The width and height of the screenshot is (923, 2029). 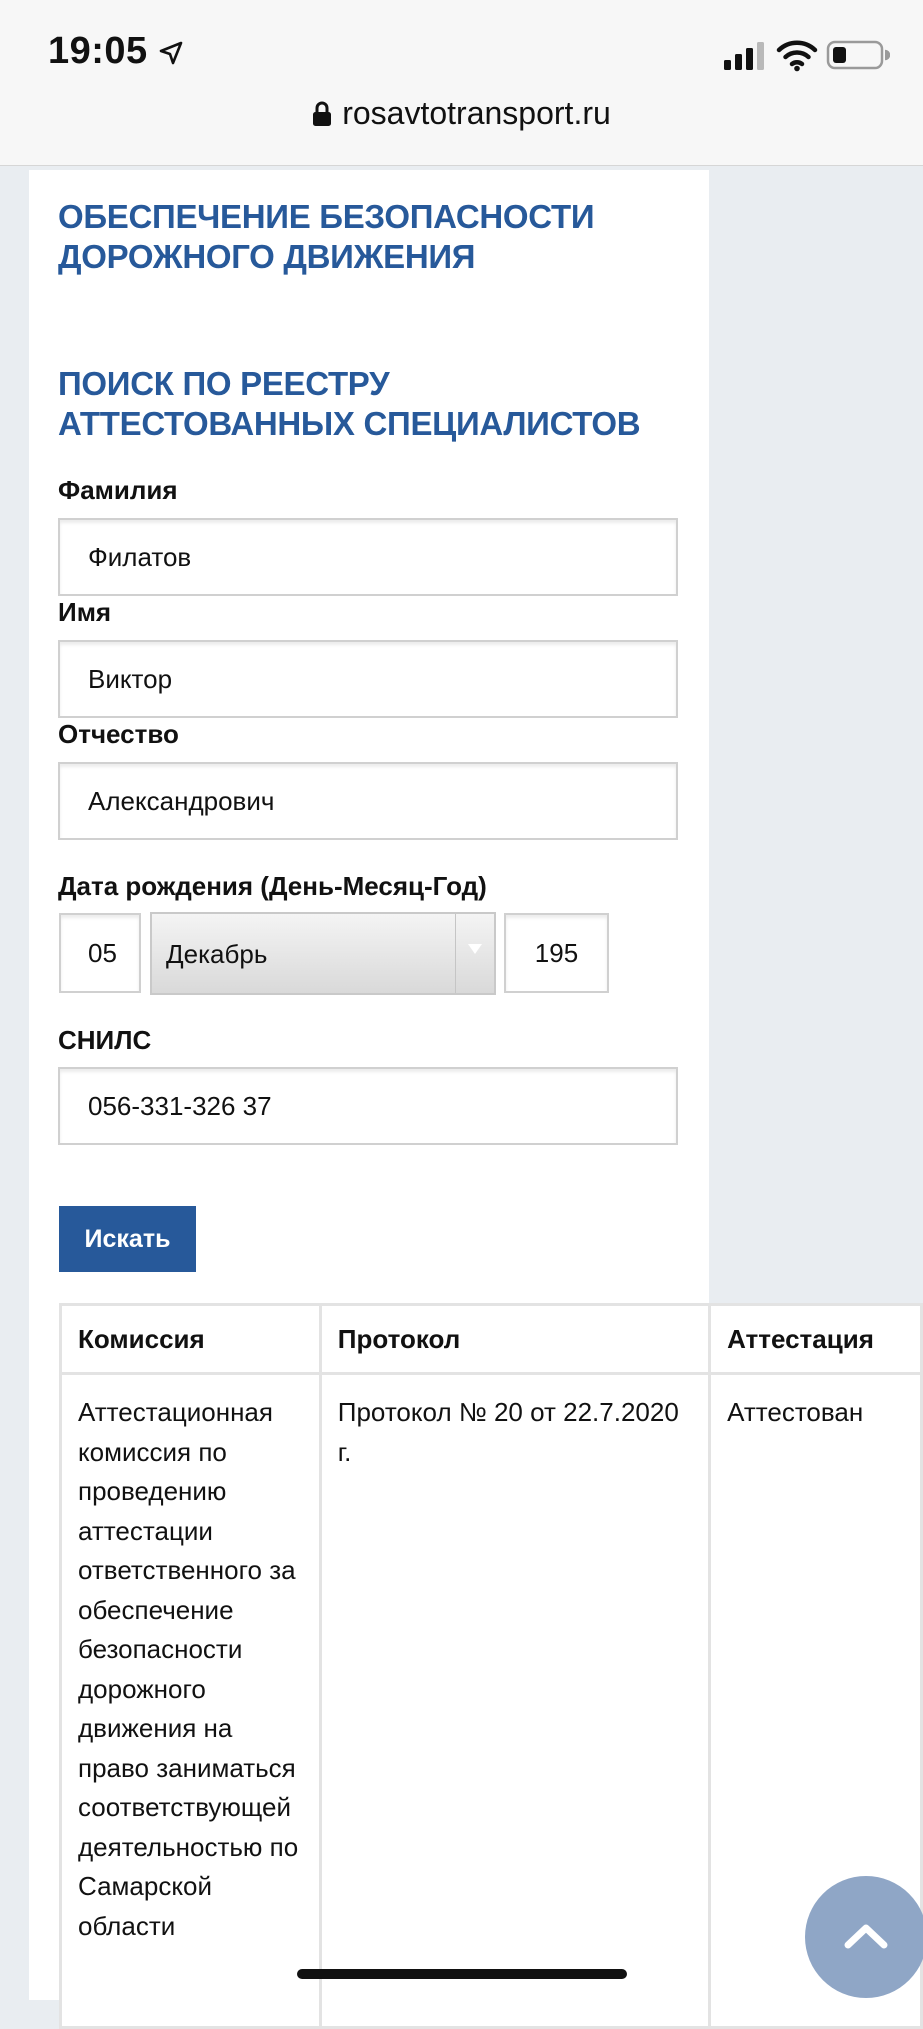 I want to click on url-text: rosavtotransport.ru, so click(x=476, y=113).